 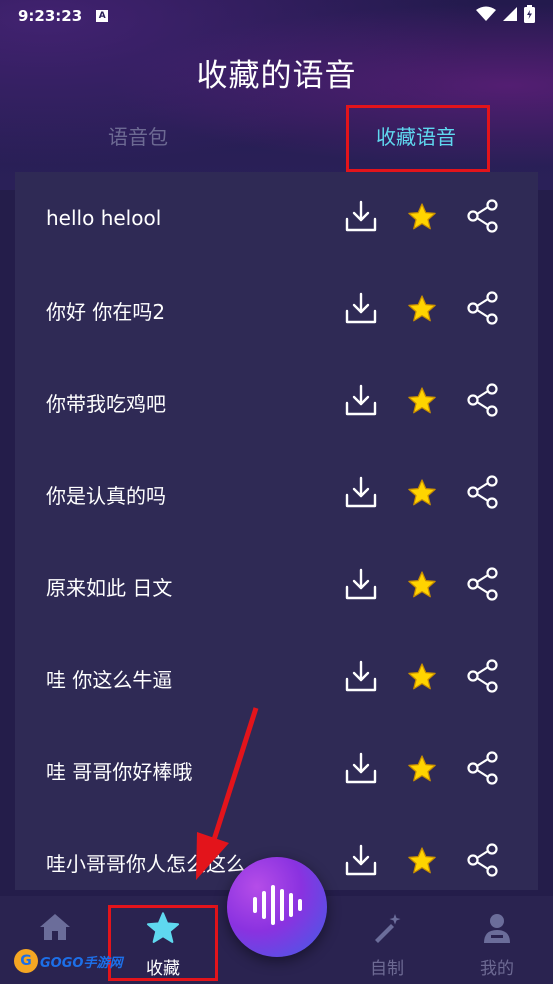 I want to click on status-icons, so click(x=505, y=16).